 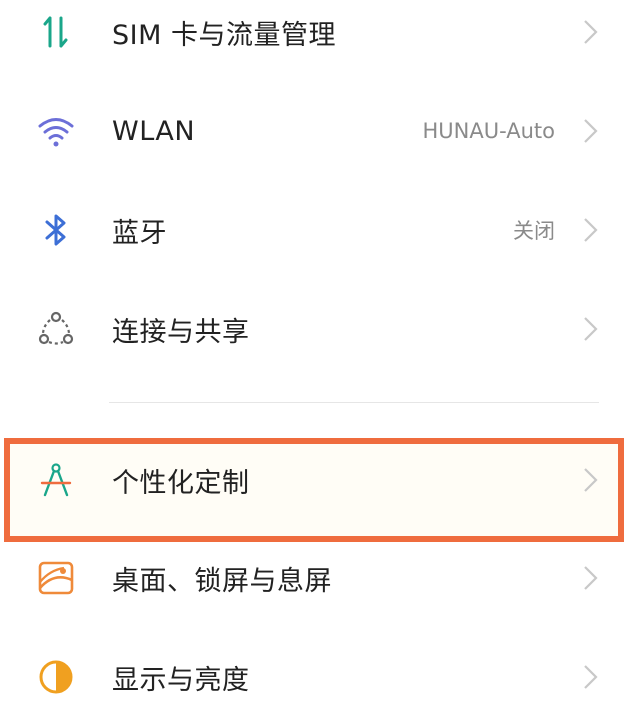 I want to click on settings-item-wlan: WLAN HUNAU-Auto, so click(x=315, y=131).